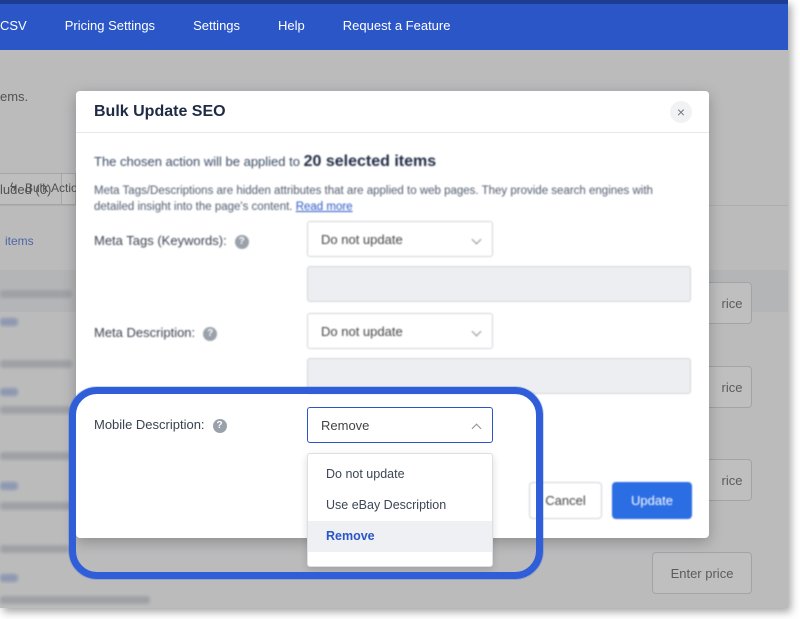 Image resolution: width=800 pixels, height=619 pixels. What do you see at coordinates (197, 161) in the screenshot?
I see `intro-text-prefix: The chosen action will be applied to` at bounding box center [197, 161].